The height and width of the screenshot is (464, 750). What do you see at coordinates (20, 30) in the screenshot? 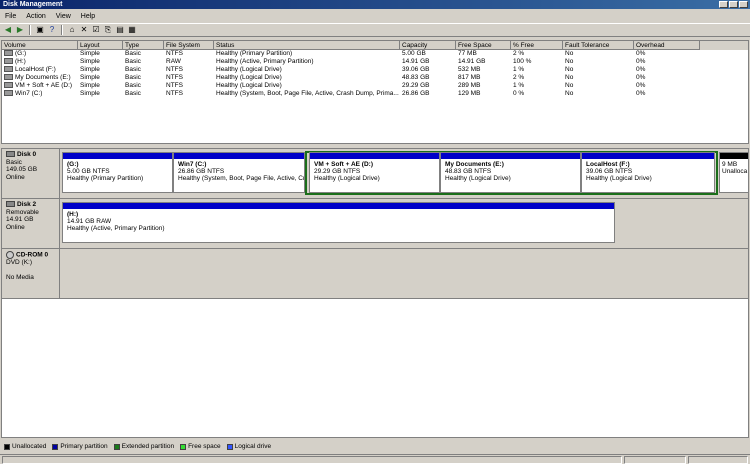
I see `forward-icon: ▶` at bounding box center [20, 30].